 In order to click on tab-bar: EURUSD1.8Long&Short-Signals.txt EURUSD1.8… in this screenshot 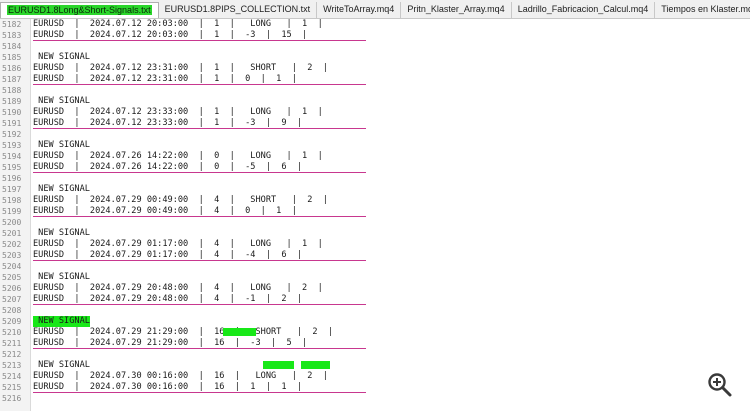, I will do `click(375, 9)`.